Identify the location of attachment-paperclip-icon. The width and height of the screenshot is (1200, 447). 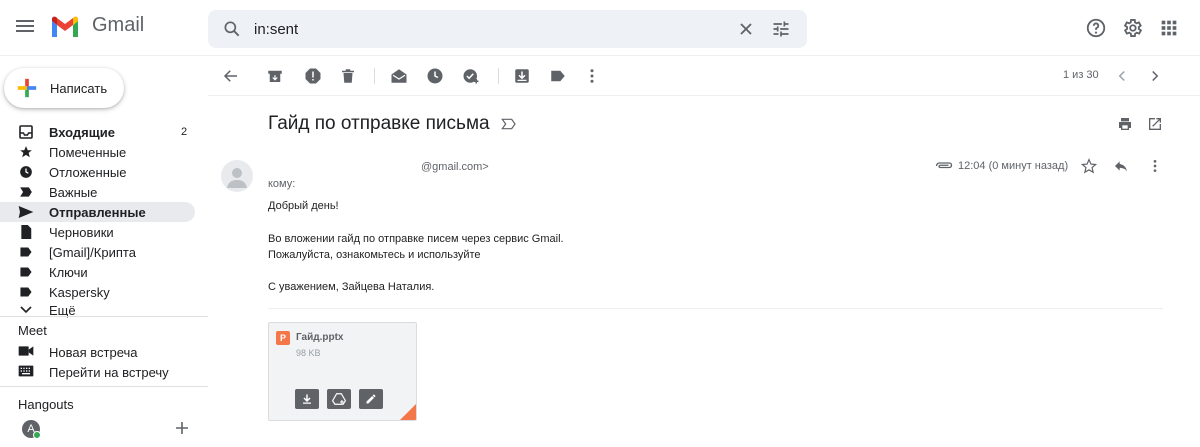
(944, 165).